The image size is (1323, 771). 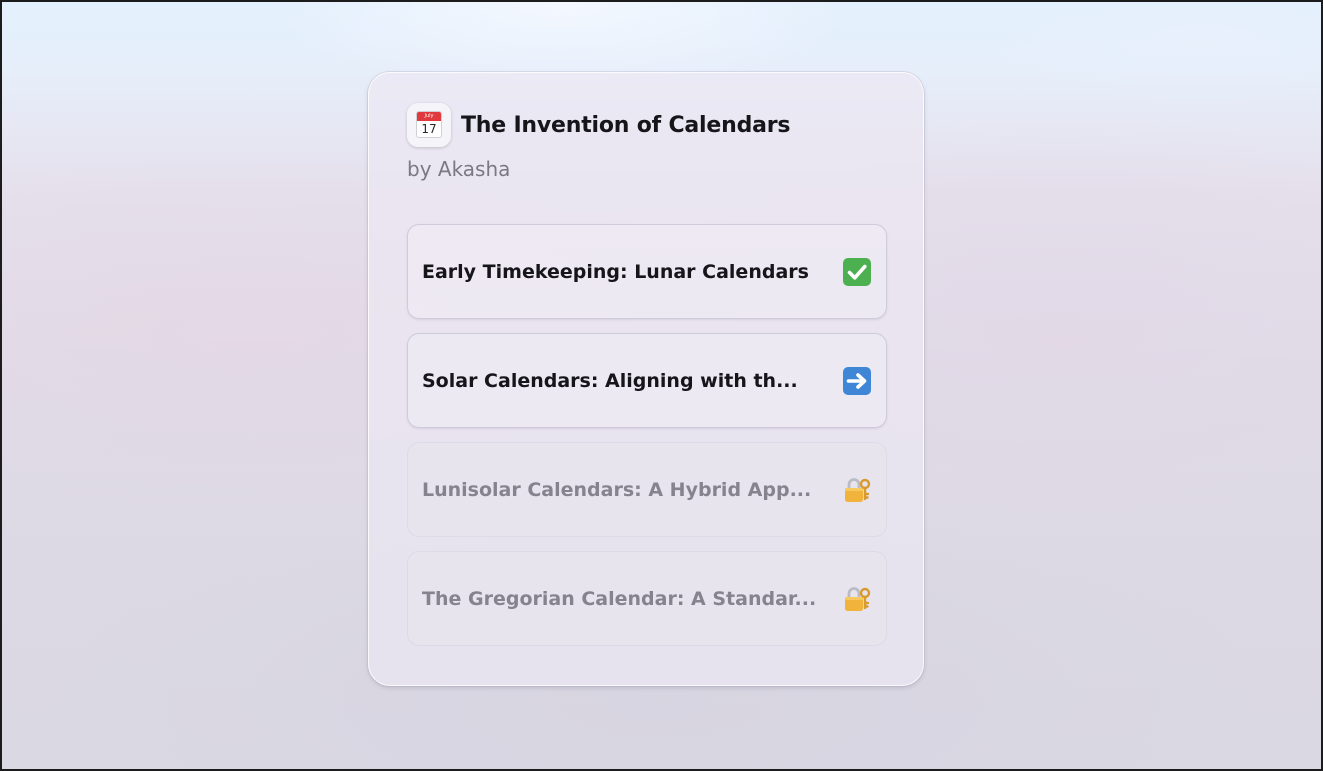 What do you see at coordinates (615, 271) in the screenshot?
I see `chapter-label: Early Timekeeping: Lunar Calendars` at bounding box center [615, 271].